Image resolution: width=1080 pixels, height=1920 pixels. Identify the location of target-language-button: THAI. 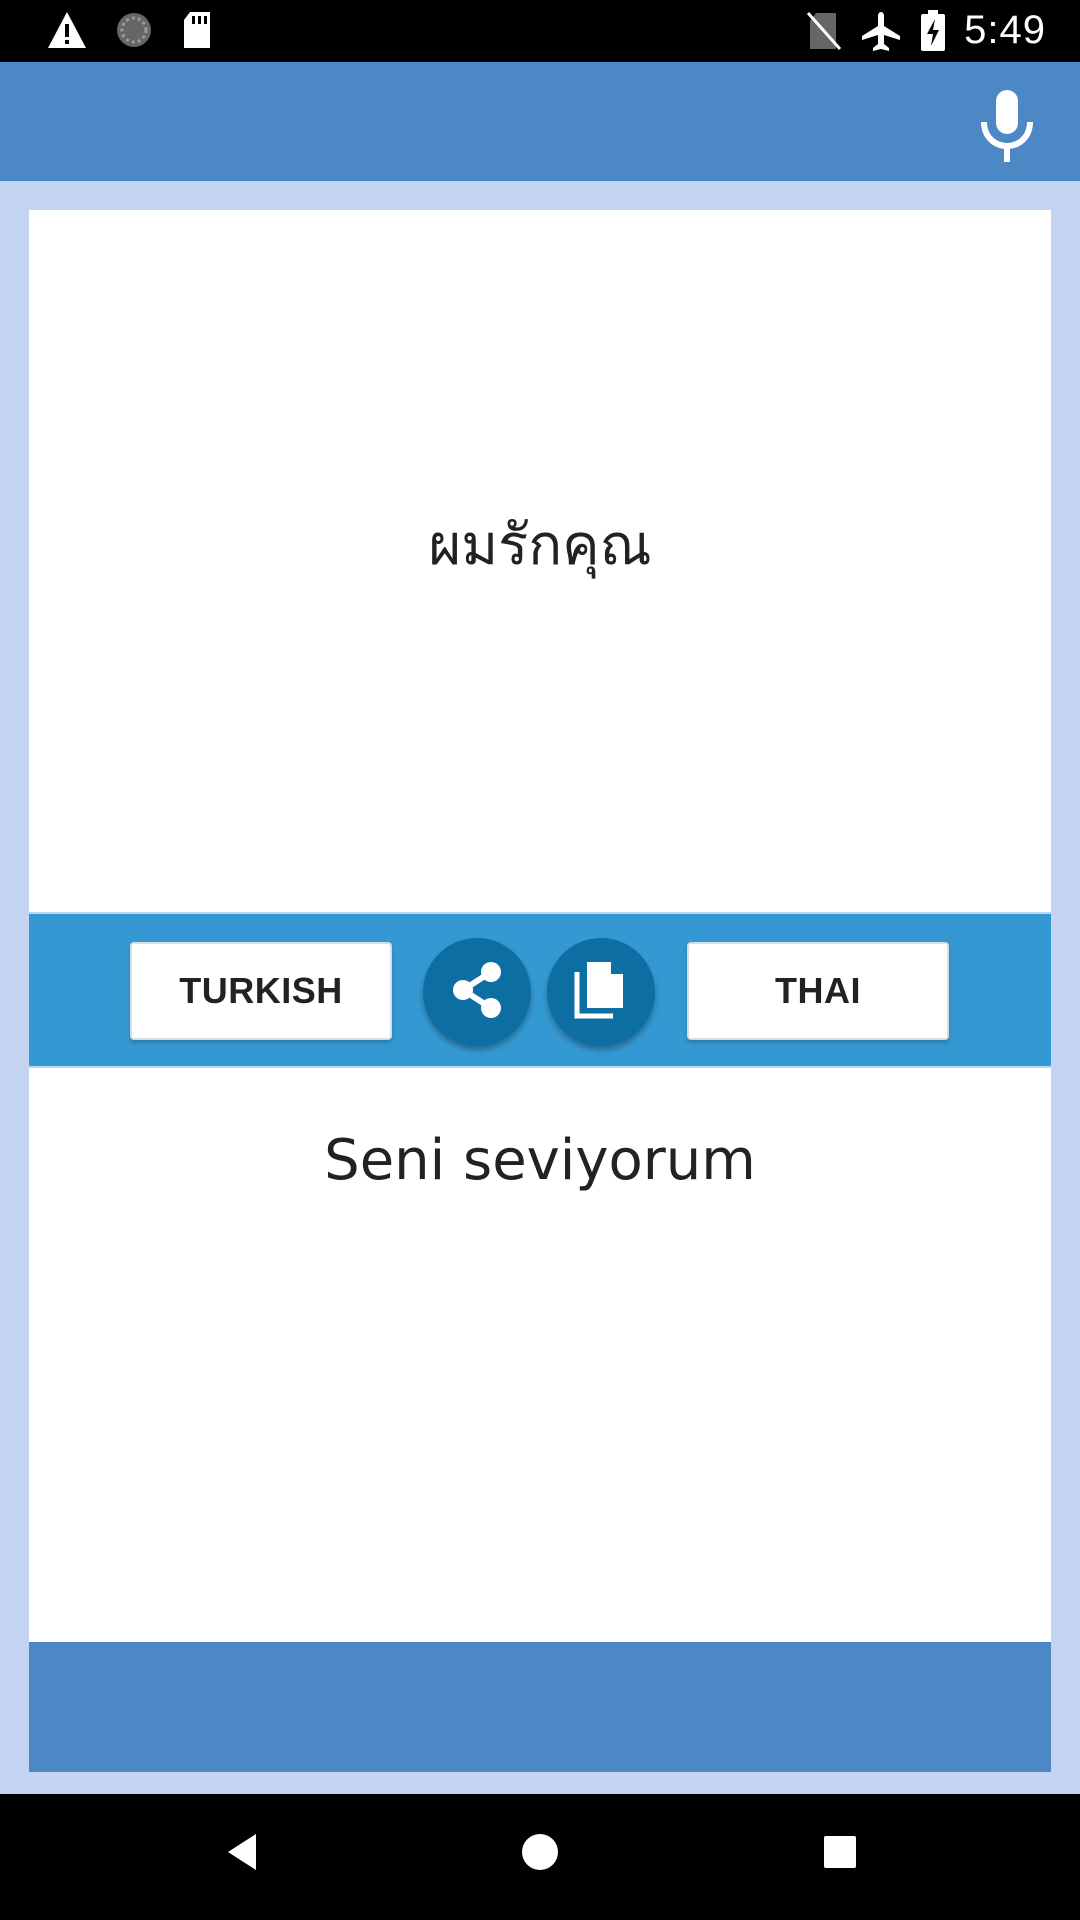
(818, 991).